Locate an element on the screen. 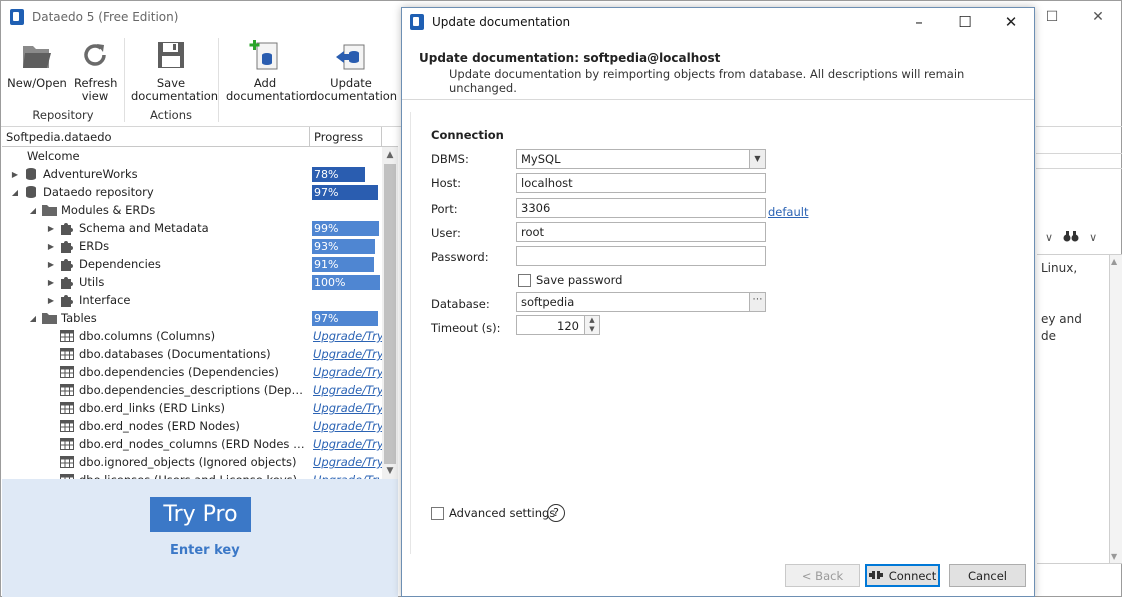 The width and height of the screenshot is (1122, 597). main-close-button: ✕ is located at coordinates (1098, 16).